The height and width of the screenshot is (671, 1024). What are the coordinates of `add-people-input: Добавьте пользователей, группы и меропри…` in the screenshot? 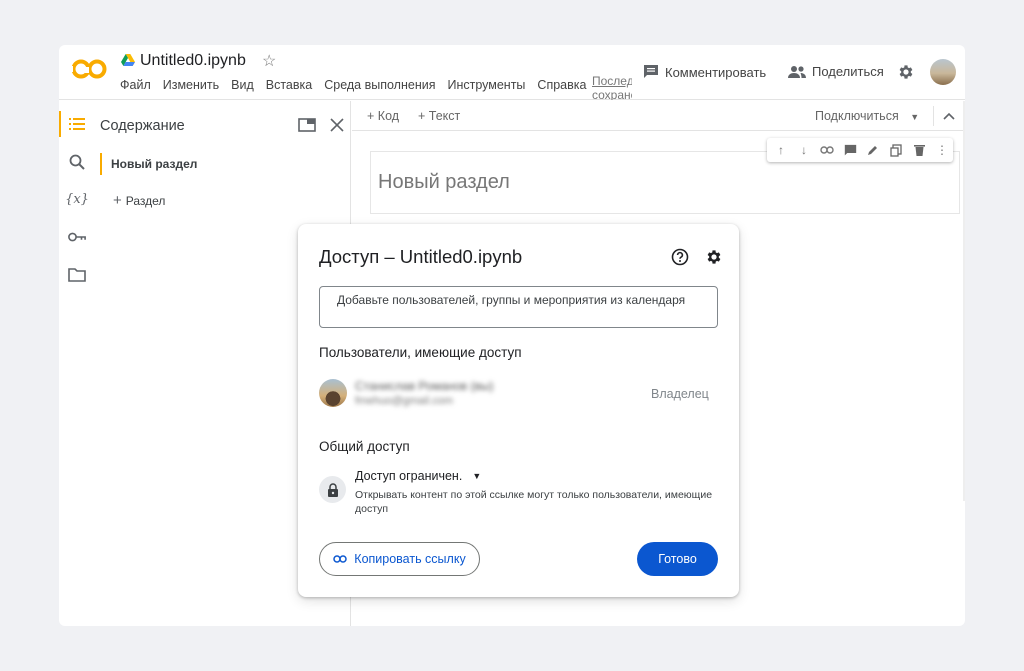 It's located at (518, 307).